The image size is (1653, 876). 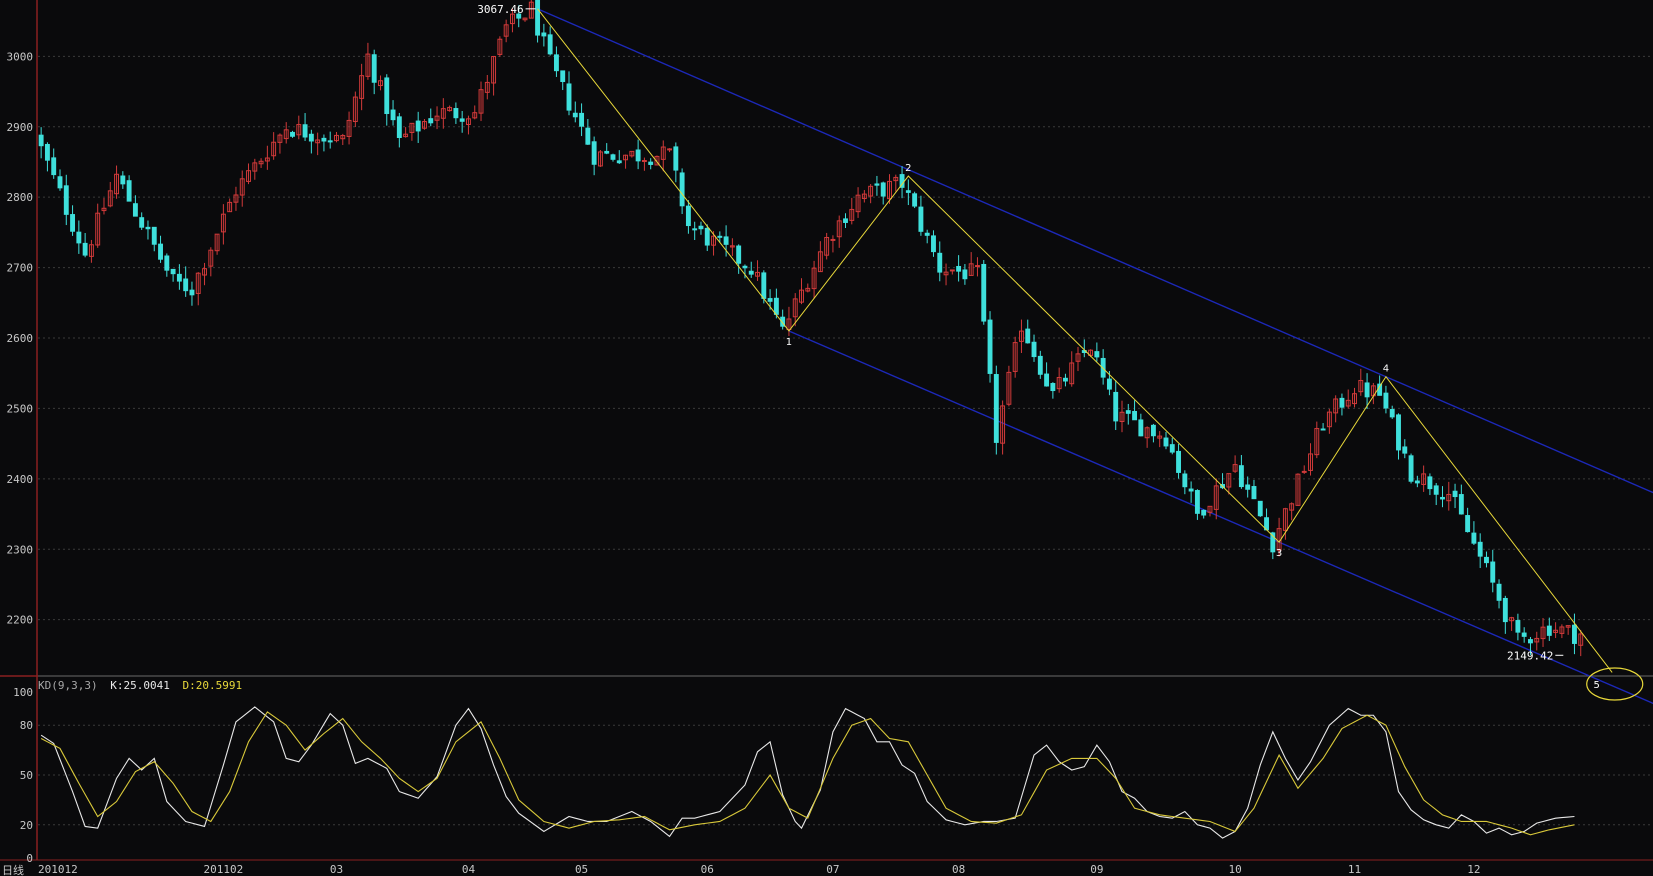 What do you see at coordinates (20, 620) in the screenshot?
I see `y-tick-label: 2200` at bounding box center [20, 620].